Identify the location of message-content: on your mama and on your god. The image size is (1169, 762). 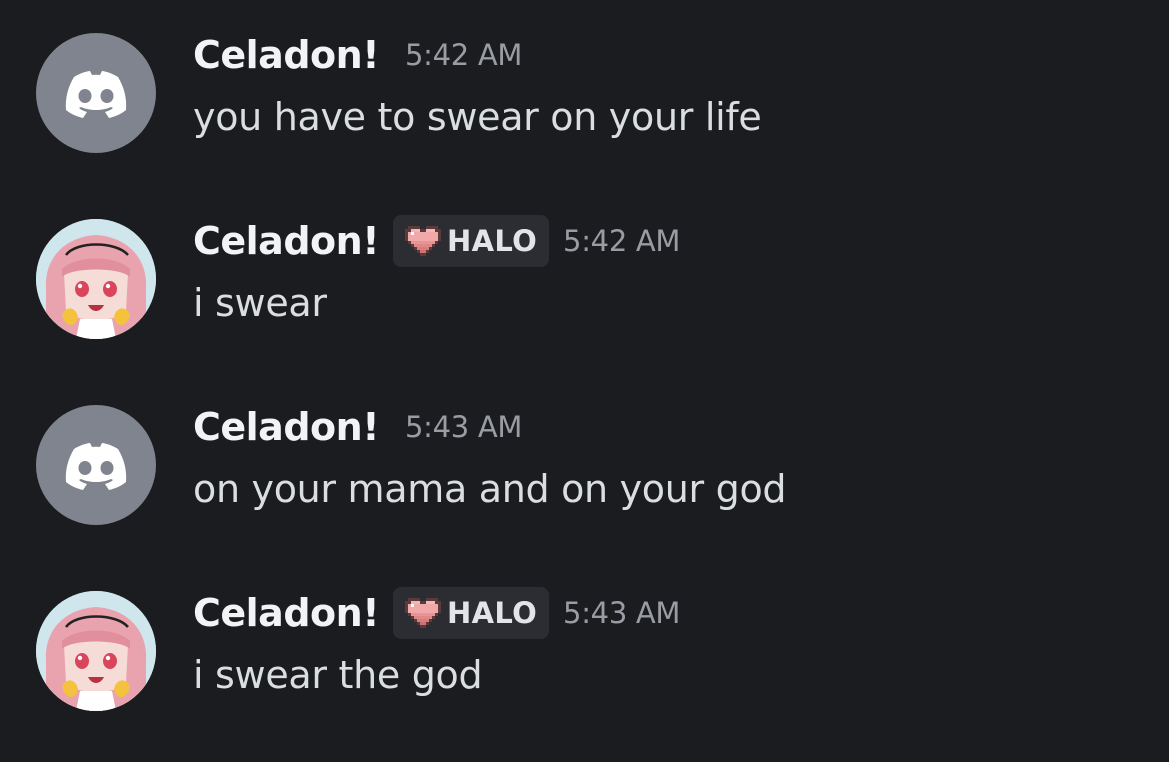
(490, 489).